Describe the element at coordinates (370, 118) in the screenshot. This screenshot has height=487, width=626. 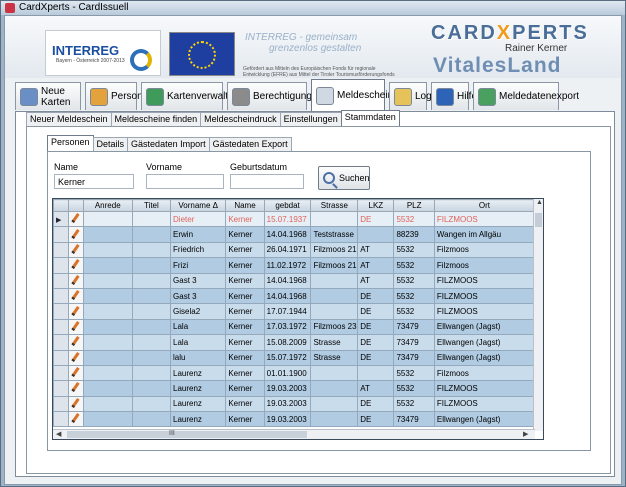
I see `subtab-stammdaten: Stammdaten` at that location.